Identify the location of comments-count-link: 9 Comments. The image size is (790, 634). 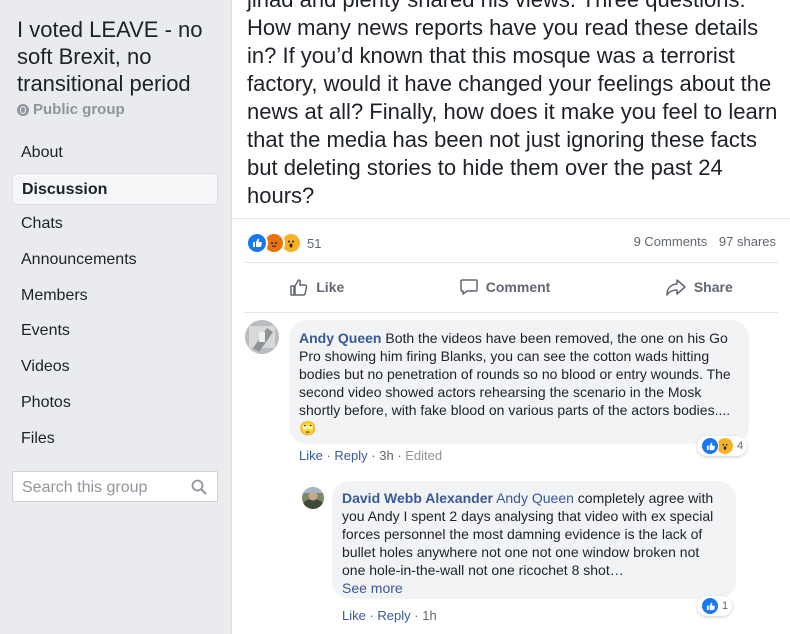
(671, 241).